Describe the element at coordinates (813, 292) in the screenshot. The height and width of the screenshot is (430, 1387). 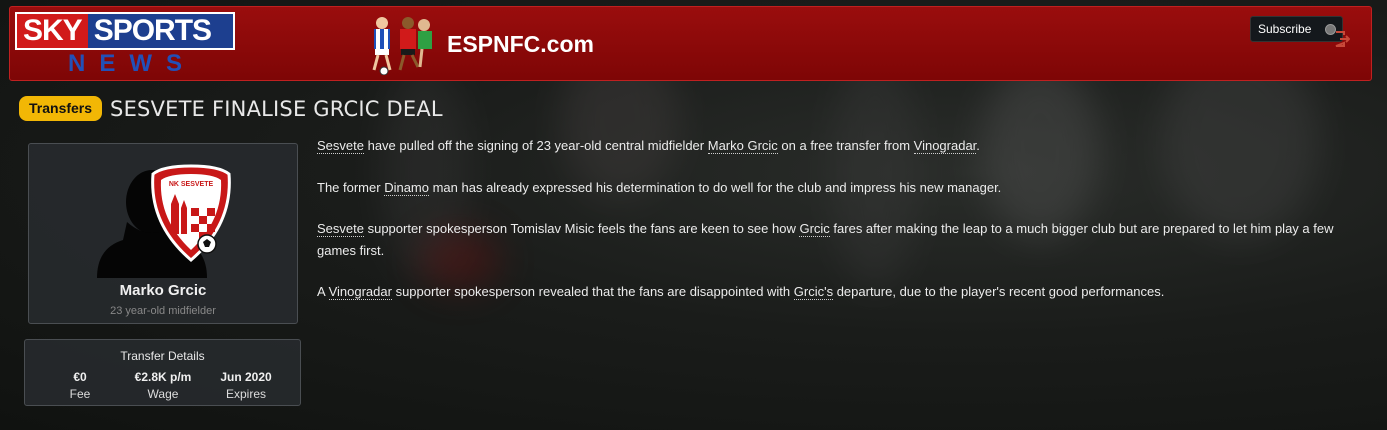
I see `article-link: Grcic's` at that location.